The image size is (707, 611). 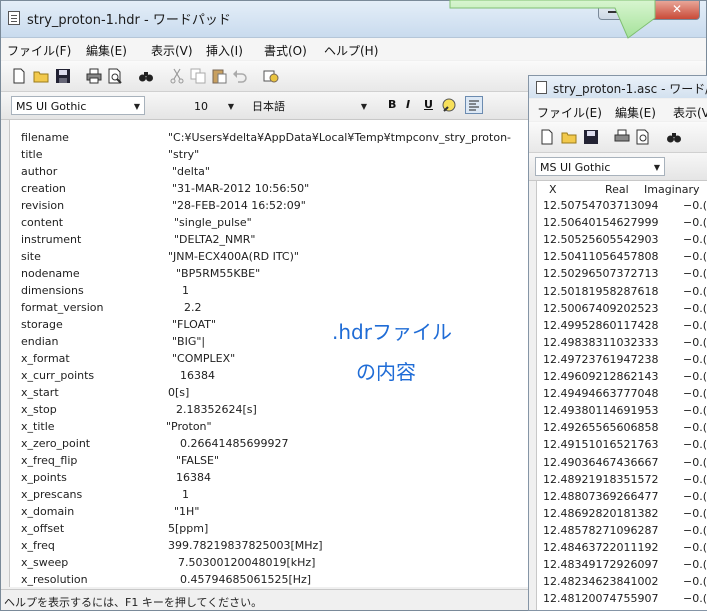 I want to click on field-key: site, so click(x=31, y=256).